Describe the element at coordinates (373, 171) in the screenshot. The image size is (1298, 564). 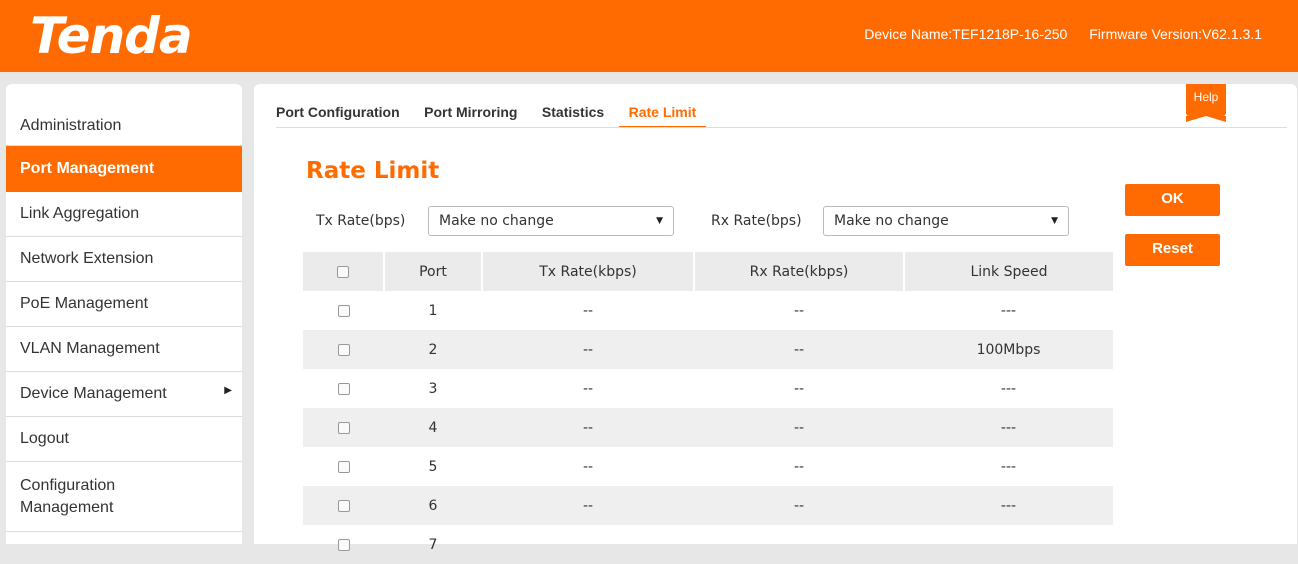
I see `page-title: Rate Limit` at that location.